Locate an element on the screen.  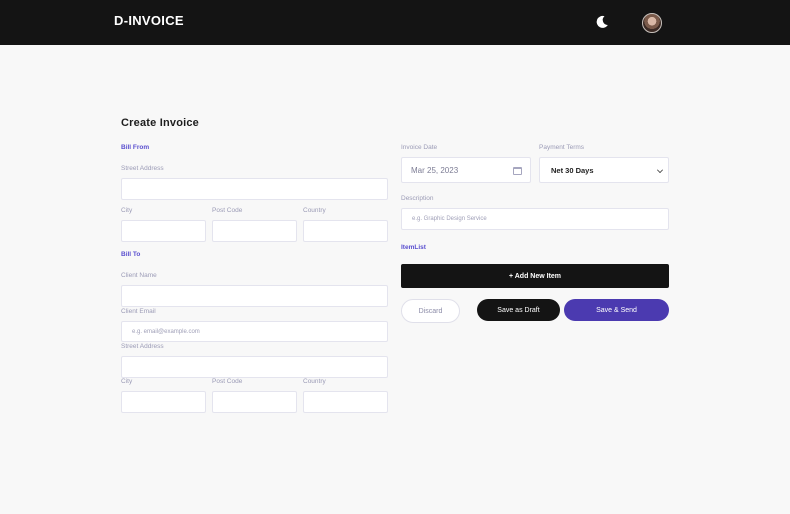
from-street-input is located at coordinates (254, 189).